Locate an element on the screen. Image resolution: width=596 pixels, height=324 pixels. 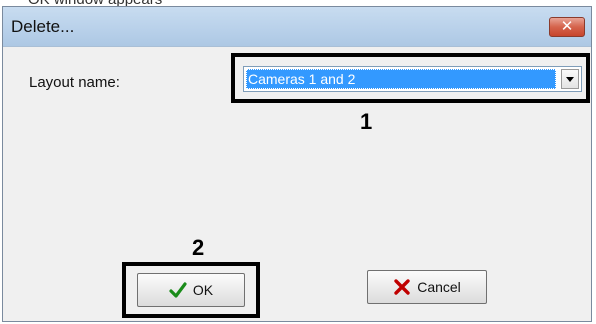
callout-highlight-2: OK is located at coordinates (191, 290).